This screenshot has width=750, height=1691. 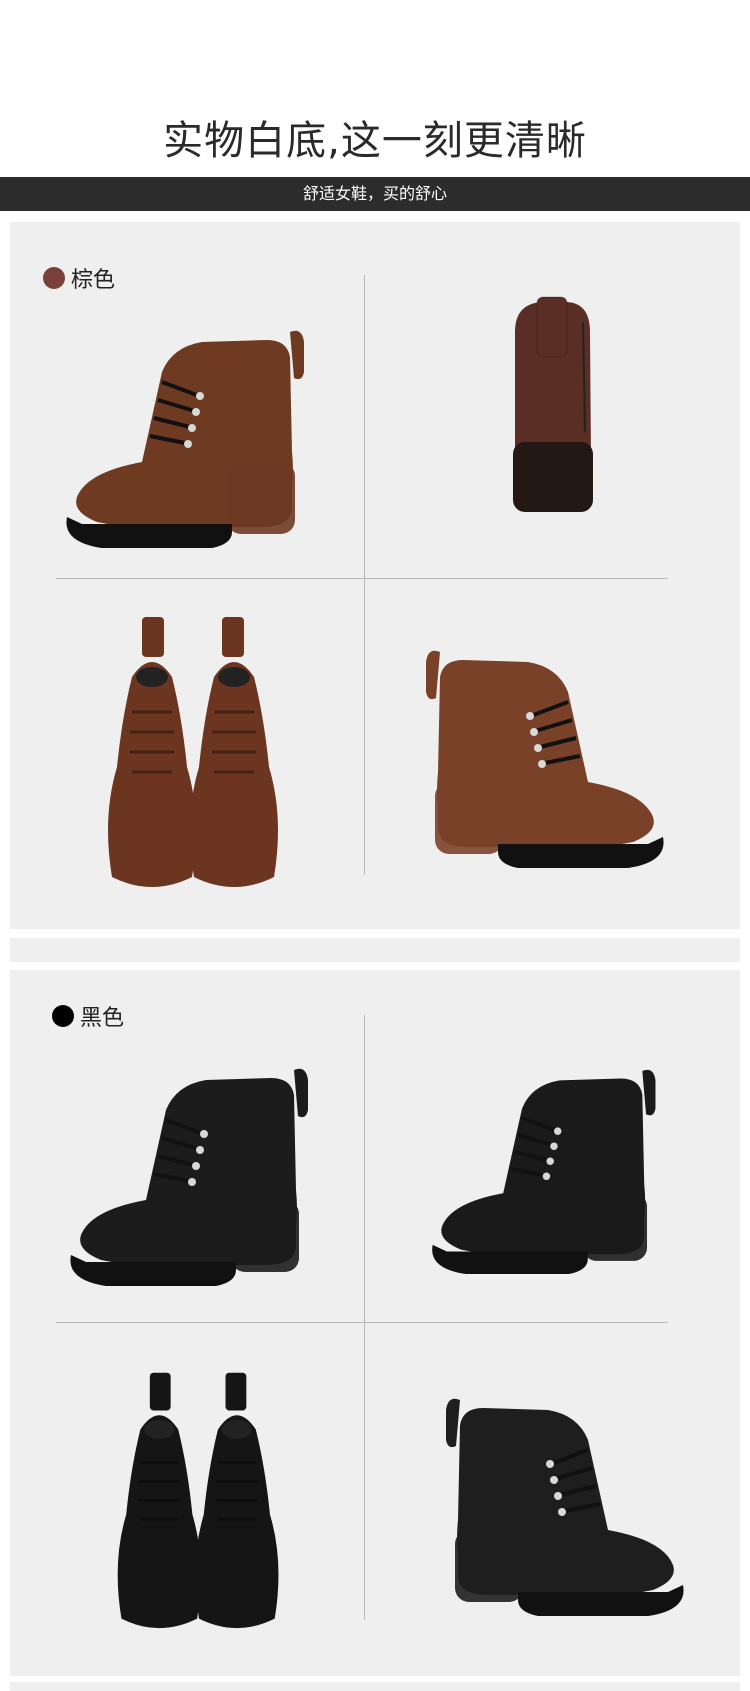 What do you see at coordinates (553, 404) in the screenshot?
I see `boot-image-back` at bounding box center [553, 404].